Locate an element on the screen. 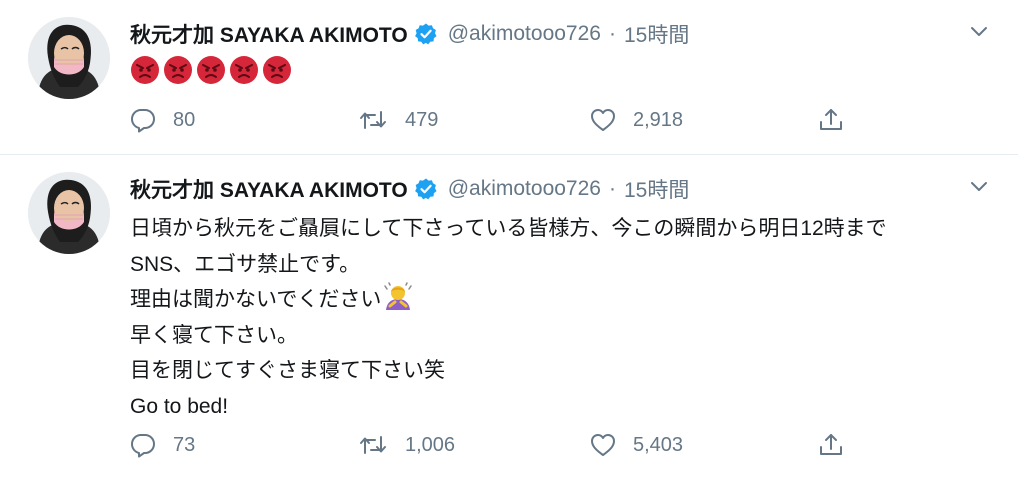 The height and width of the screenshot is (480, 1018). tweet-text-line: Go to bed! is located at coordinates (179, 406).